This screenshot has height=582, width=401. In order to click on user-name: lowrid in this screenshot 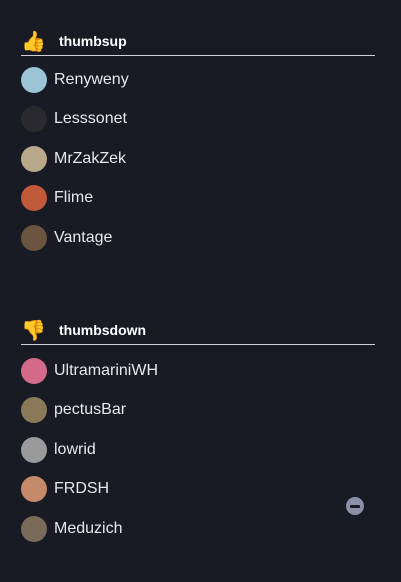, I will do `click(75, 449)`.